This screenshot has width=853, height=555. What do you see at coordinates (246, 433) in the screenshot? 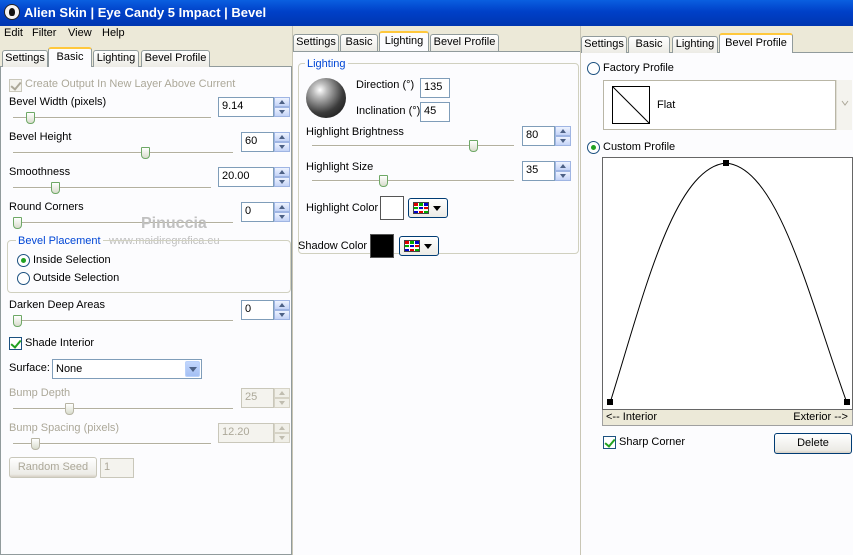
I see `bump-spacing-field: 12.20` at bounding box center [246, 433].